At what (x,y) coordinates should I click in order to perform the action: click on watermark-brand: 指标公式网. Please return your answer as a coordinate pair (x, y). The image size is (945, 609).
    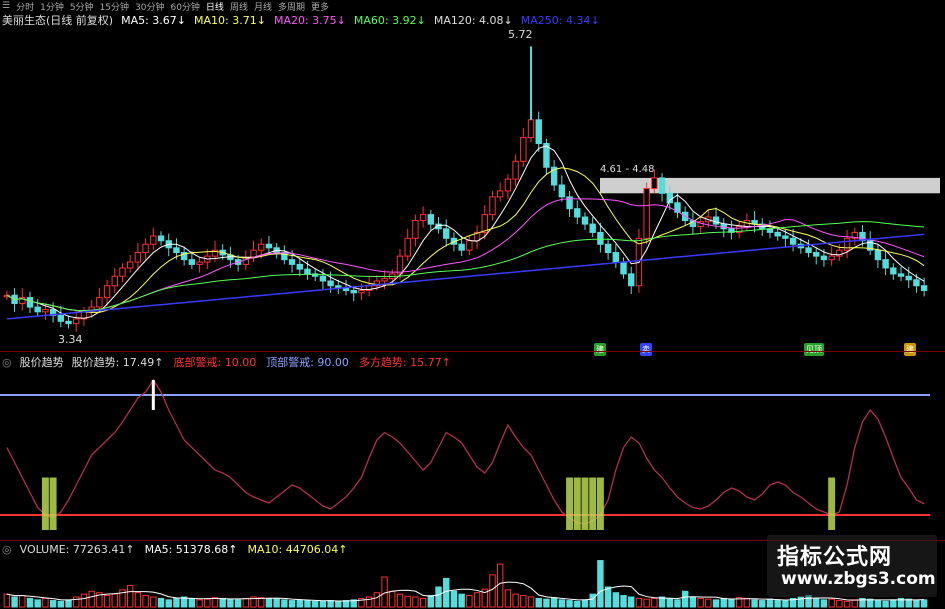
    Looking at the image, I should click on (835, 557).